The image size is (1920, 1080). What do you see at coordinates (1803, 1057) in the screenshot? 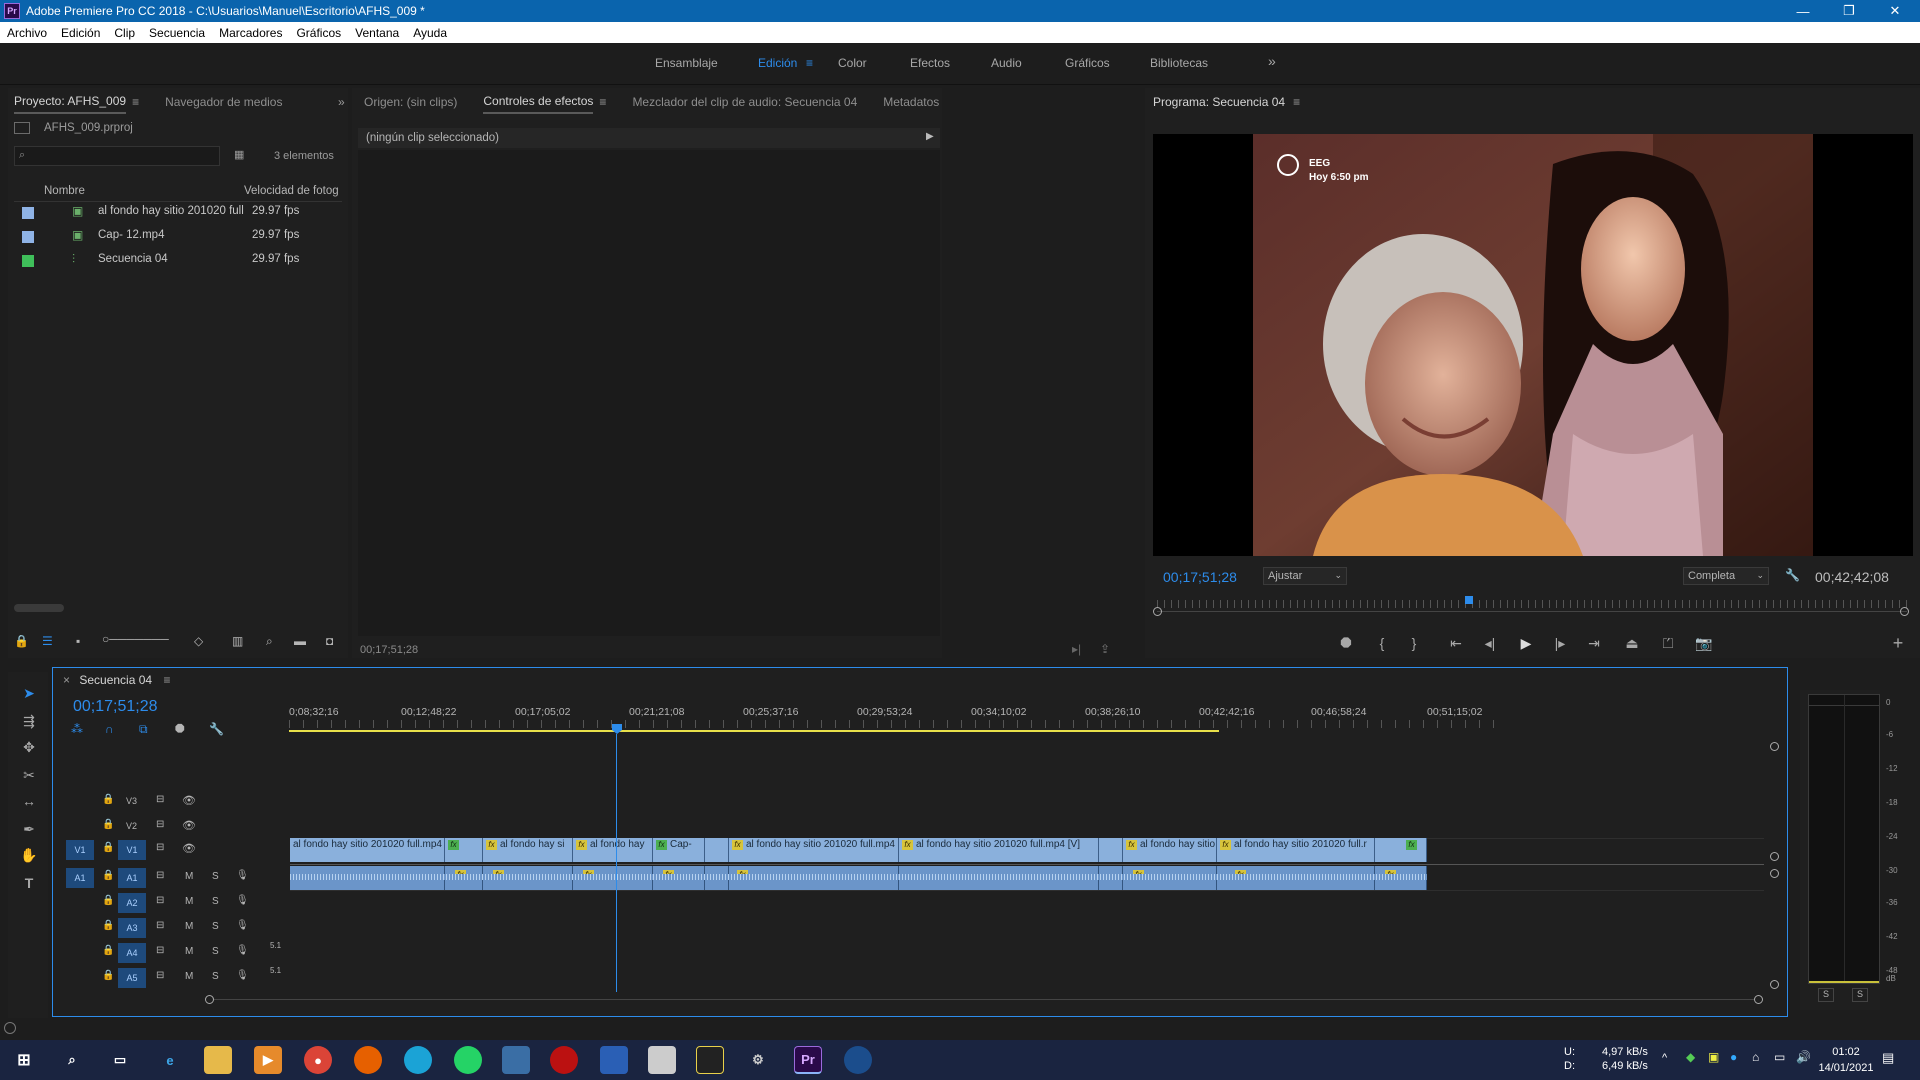
I see `volume-icon: 🔊` at bounding box center [1803, 1057].